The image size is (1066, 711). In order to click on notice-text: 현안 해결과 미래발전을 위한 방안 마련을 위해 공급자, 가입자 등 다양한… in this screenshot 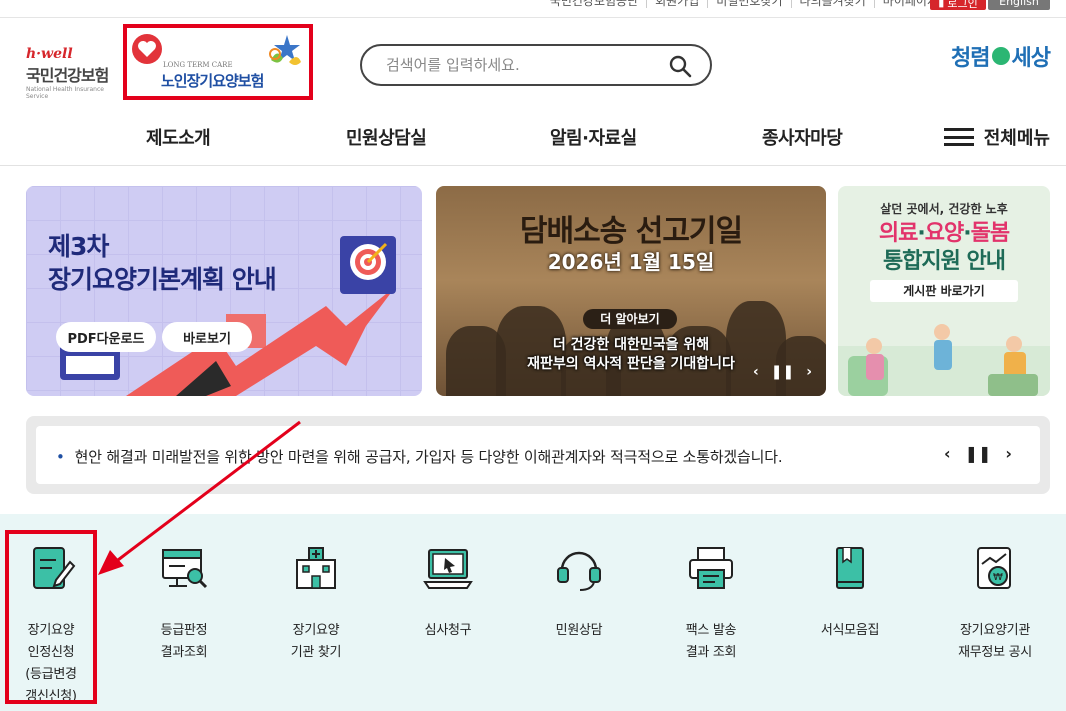, I will do `click(419, 456)`.